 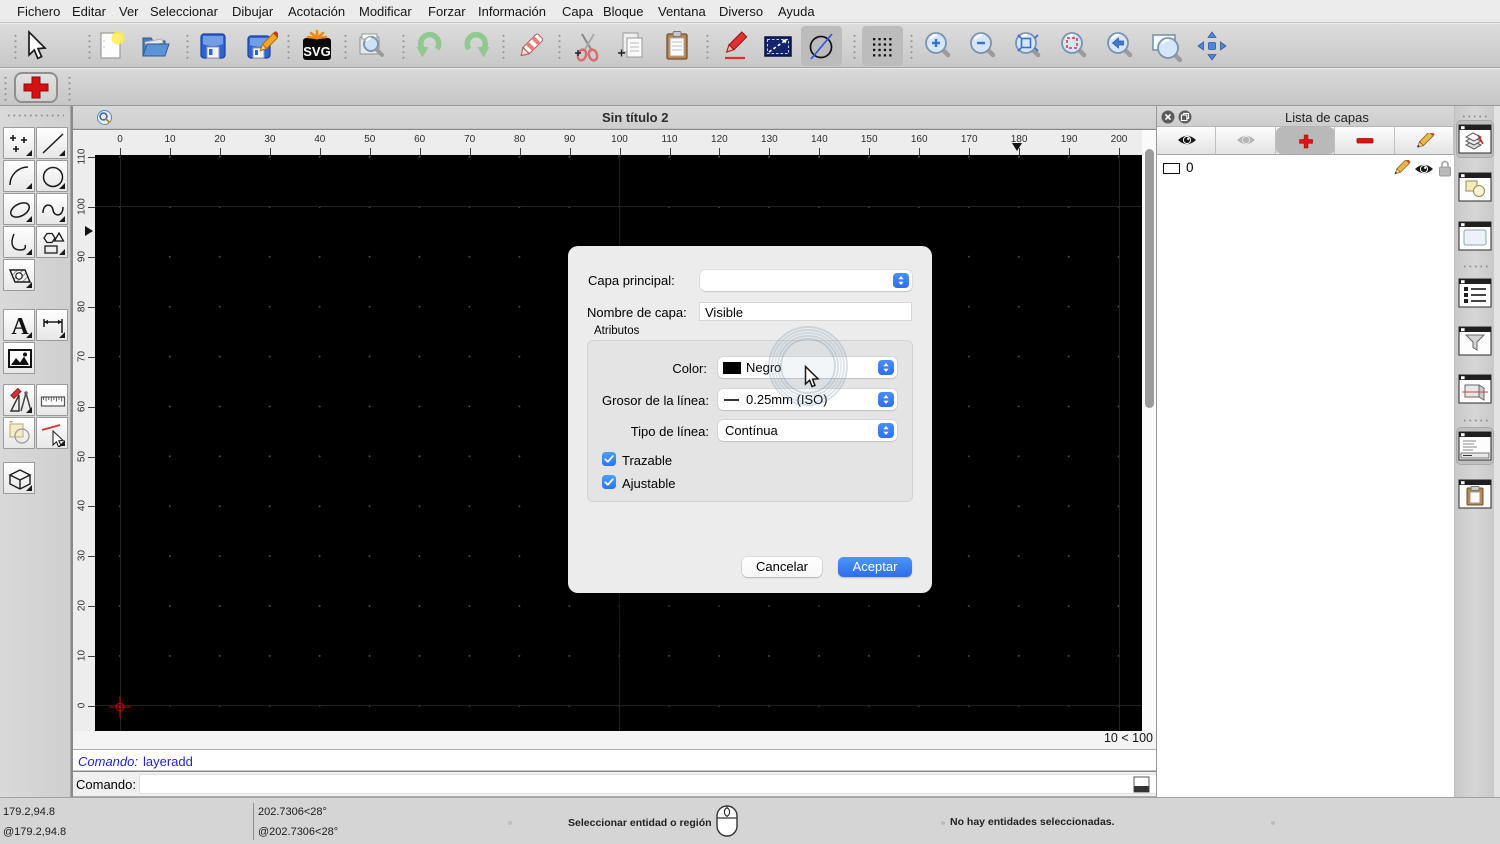 I want to click on svg-text: A, so click(x=20, y=326).